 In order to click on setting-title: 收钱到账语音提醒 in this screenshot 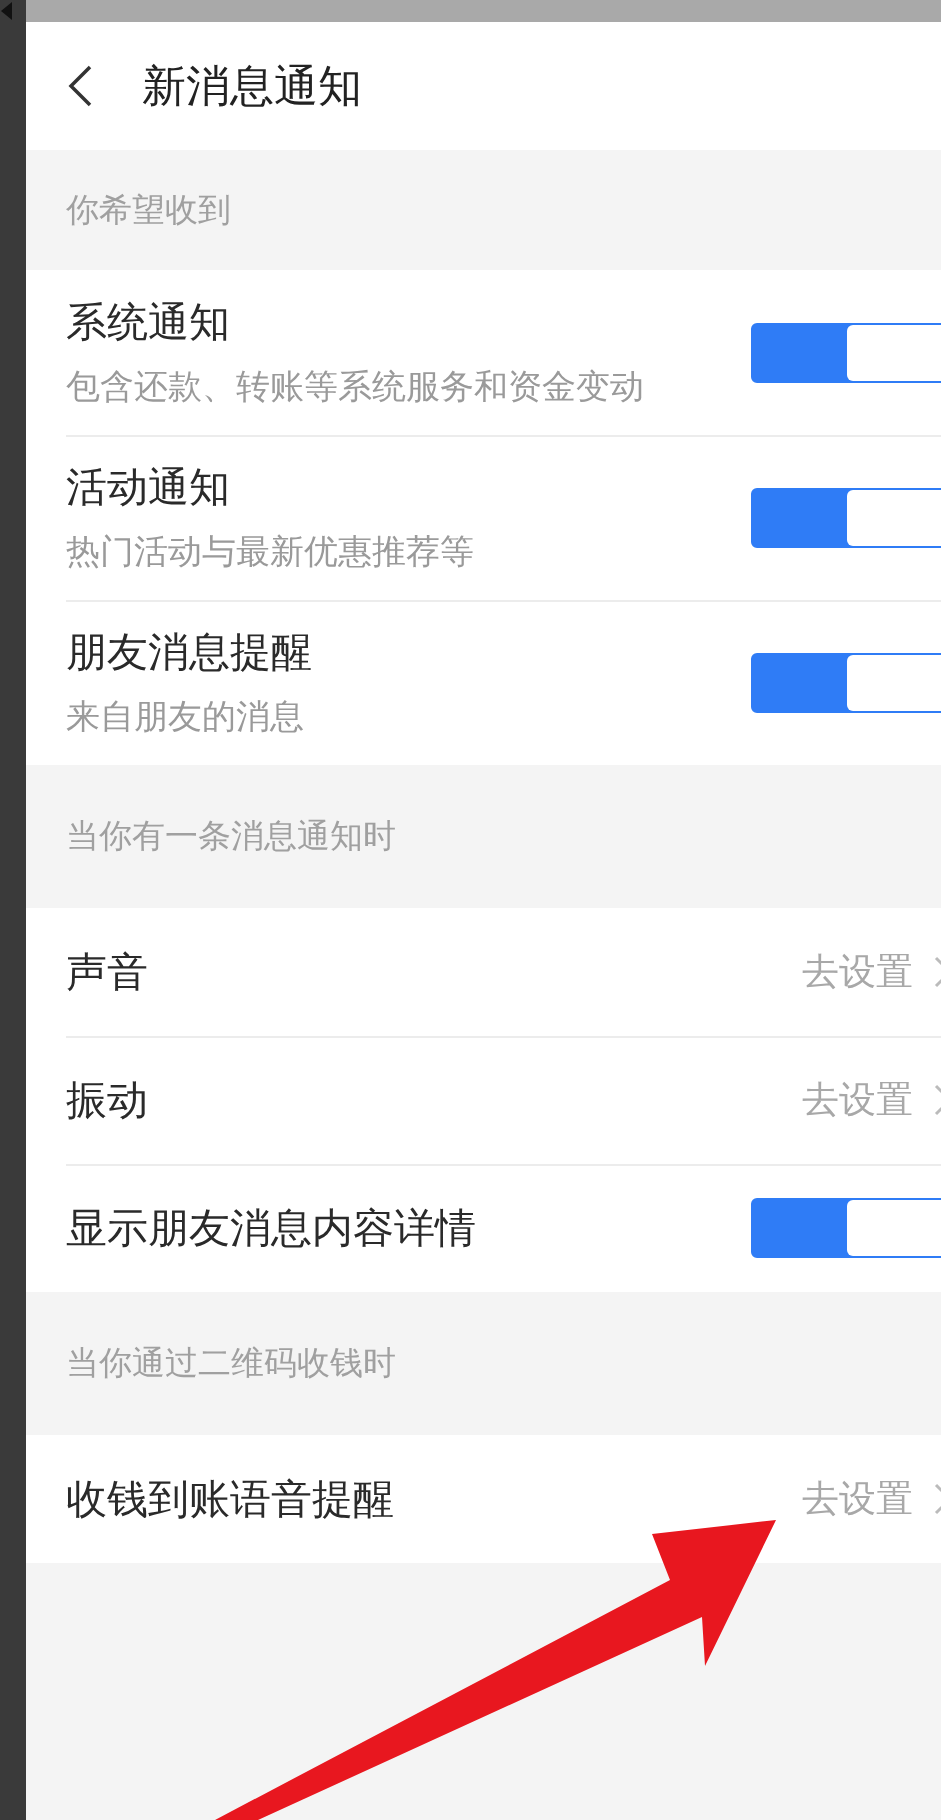, I will do `click(230, 1499)`.